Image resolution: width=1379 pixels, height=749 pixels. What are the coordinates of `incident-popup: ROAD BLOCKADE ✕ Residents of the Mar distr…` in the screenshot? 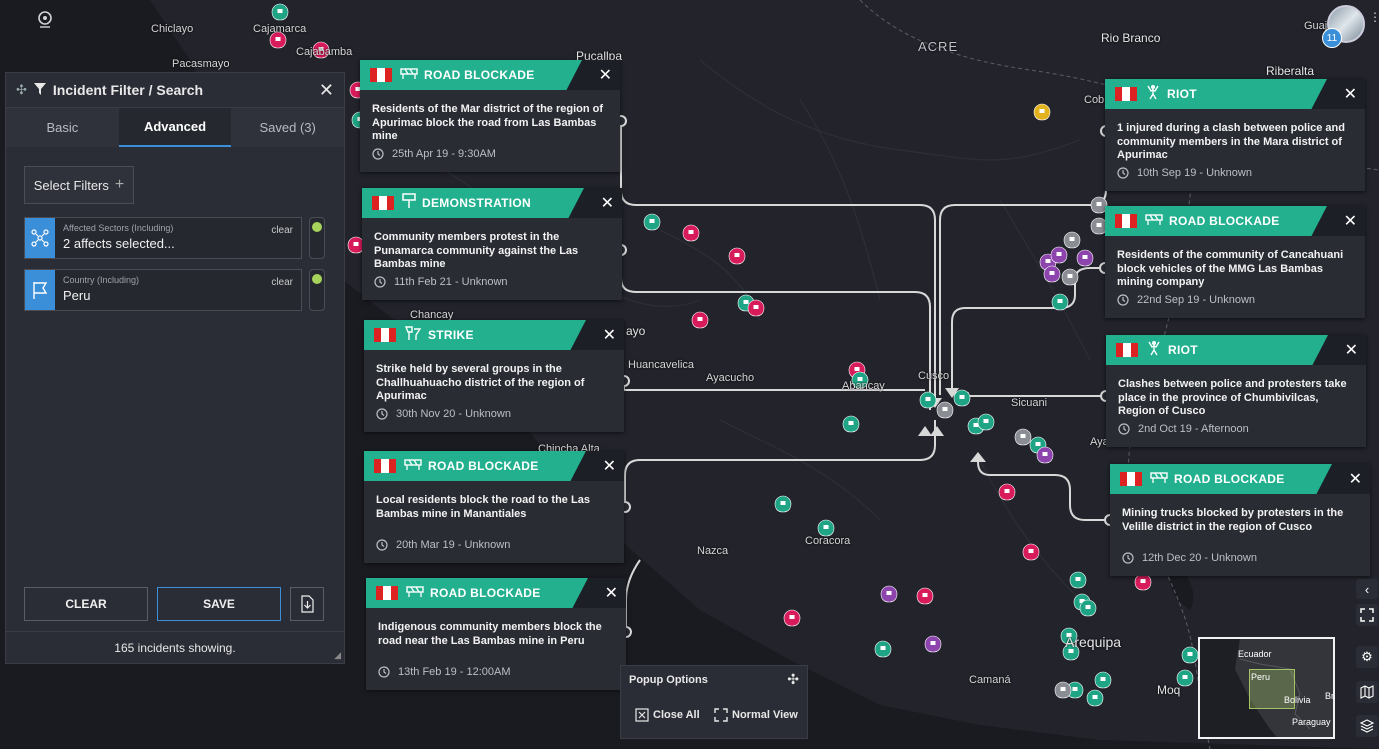 It's located at (490, 116).